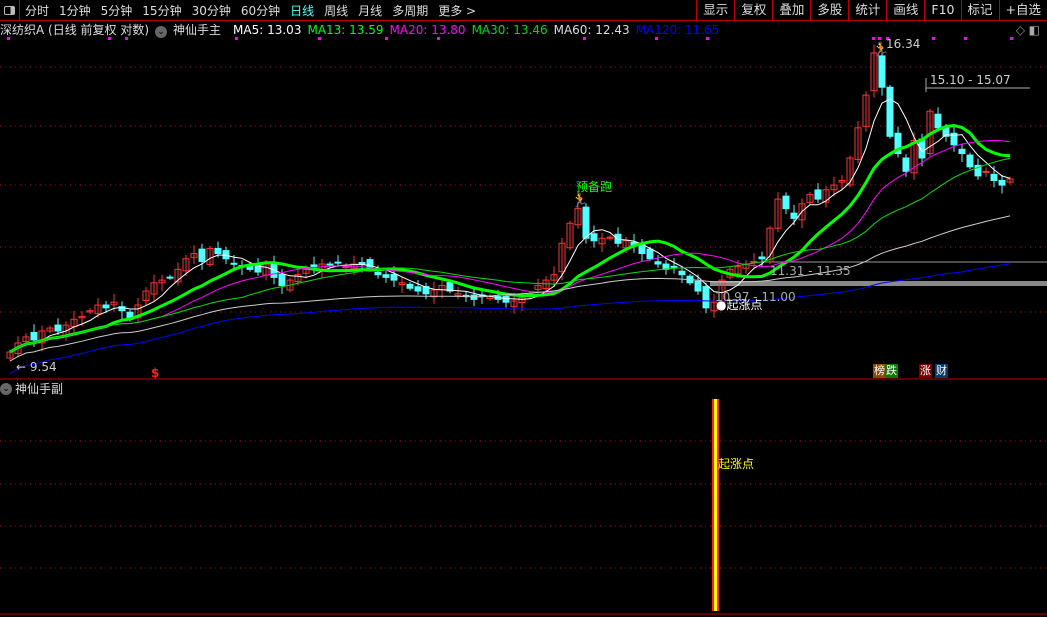 This screenshot has height=617, width=1047. What do you see at coordinates (925, 371) in the screenshot?
I see `tag-zhang: 涨` at bounding box center [925, 371].